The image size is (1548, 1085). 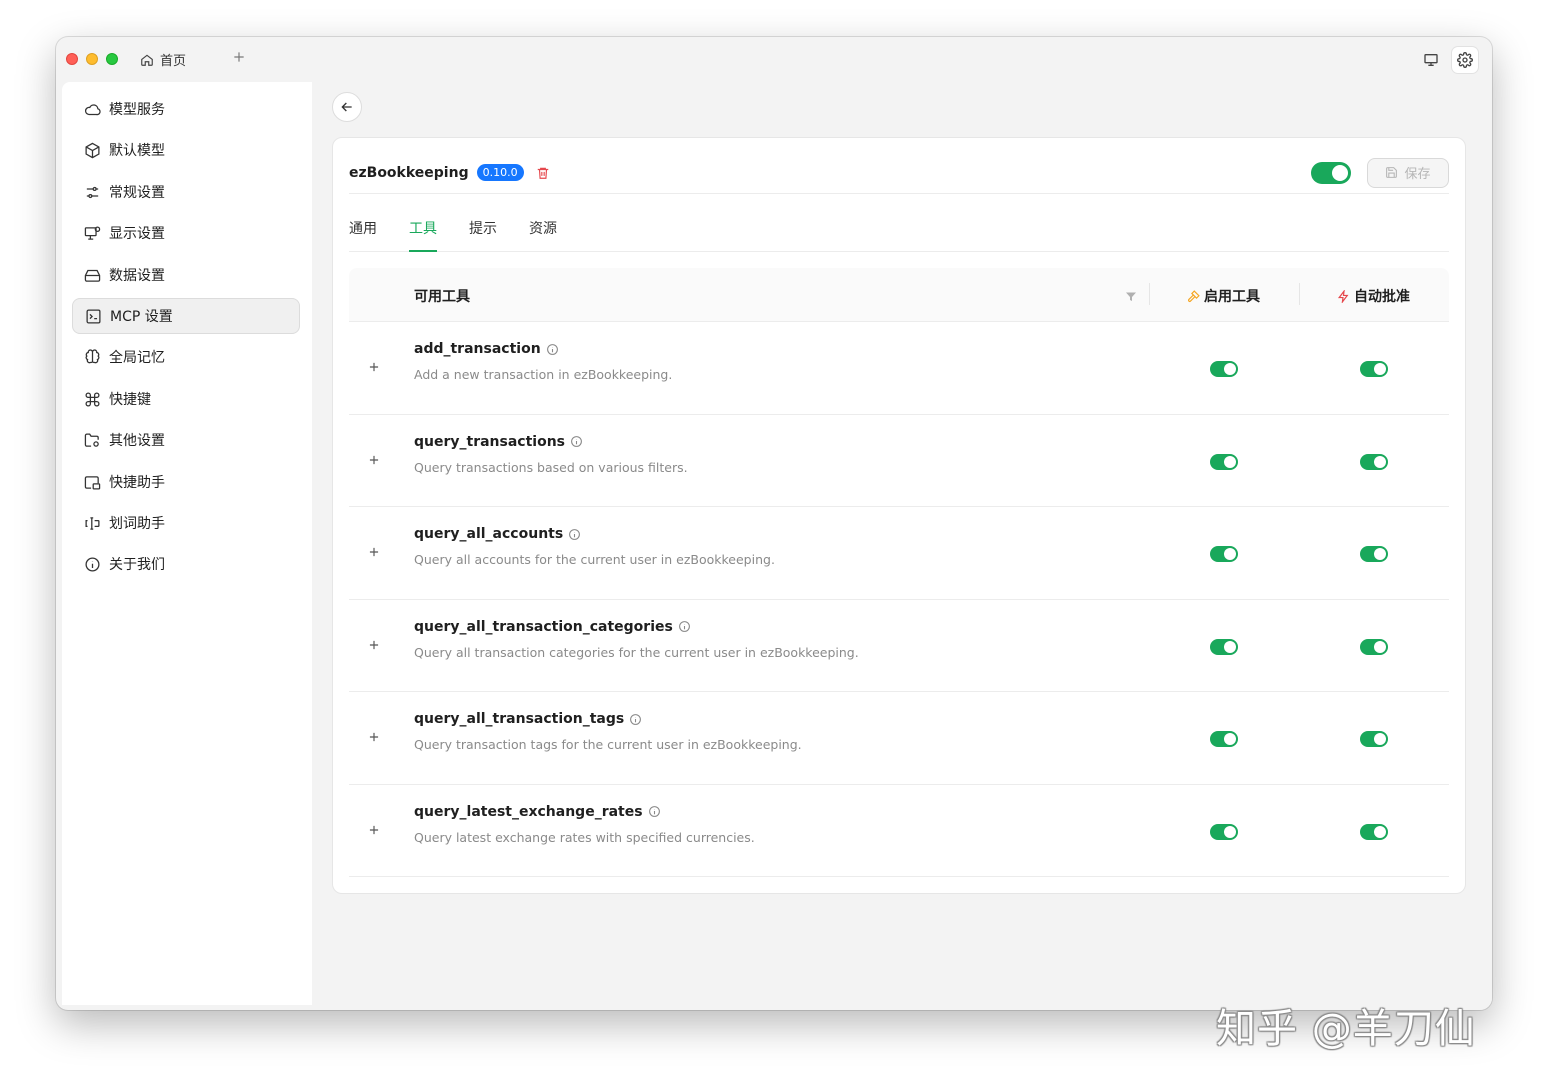 What do you see at coordinates (489, 534) in the screenshot?
I see `tool-name-text: query_all_accounts` at bounding box center [489, 534].